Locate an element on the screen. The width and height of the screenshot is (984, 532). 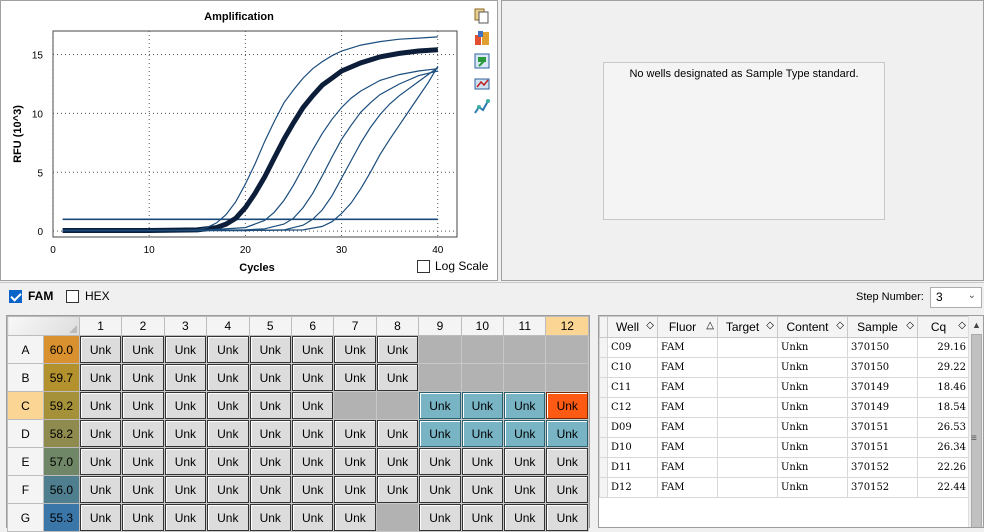
plate-column-header: 5 is located at coordinates (270, 326).